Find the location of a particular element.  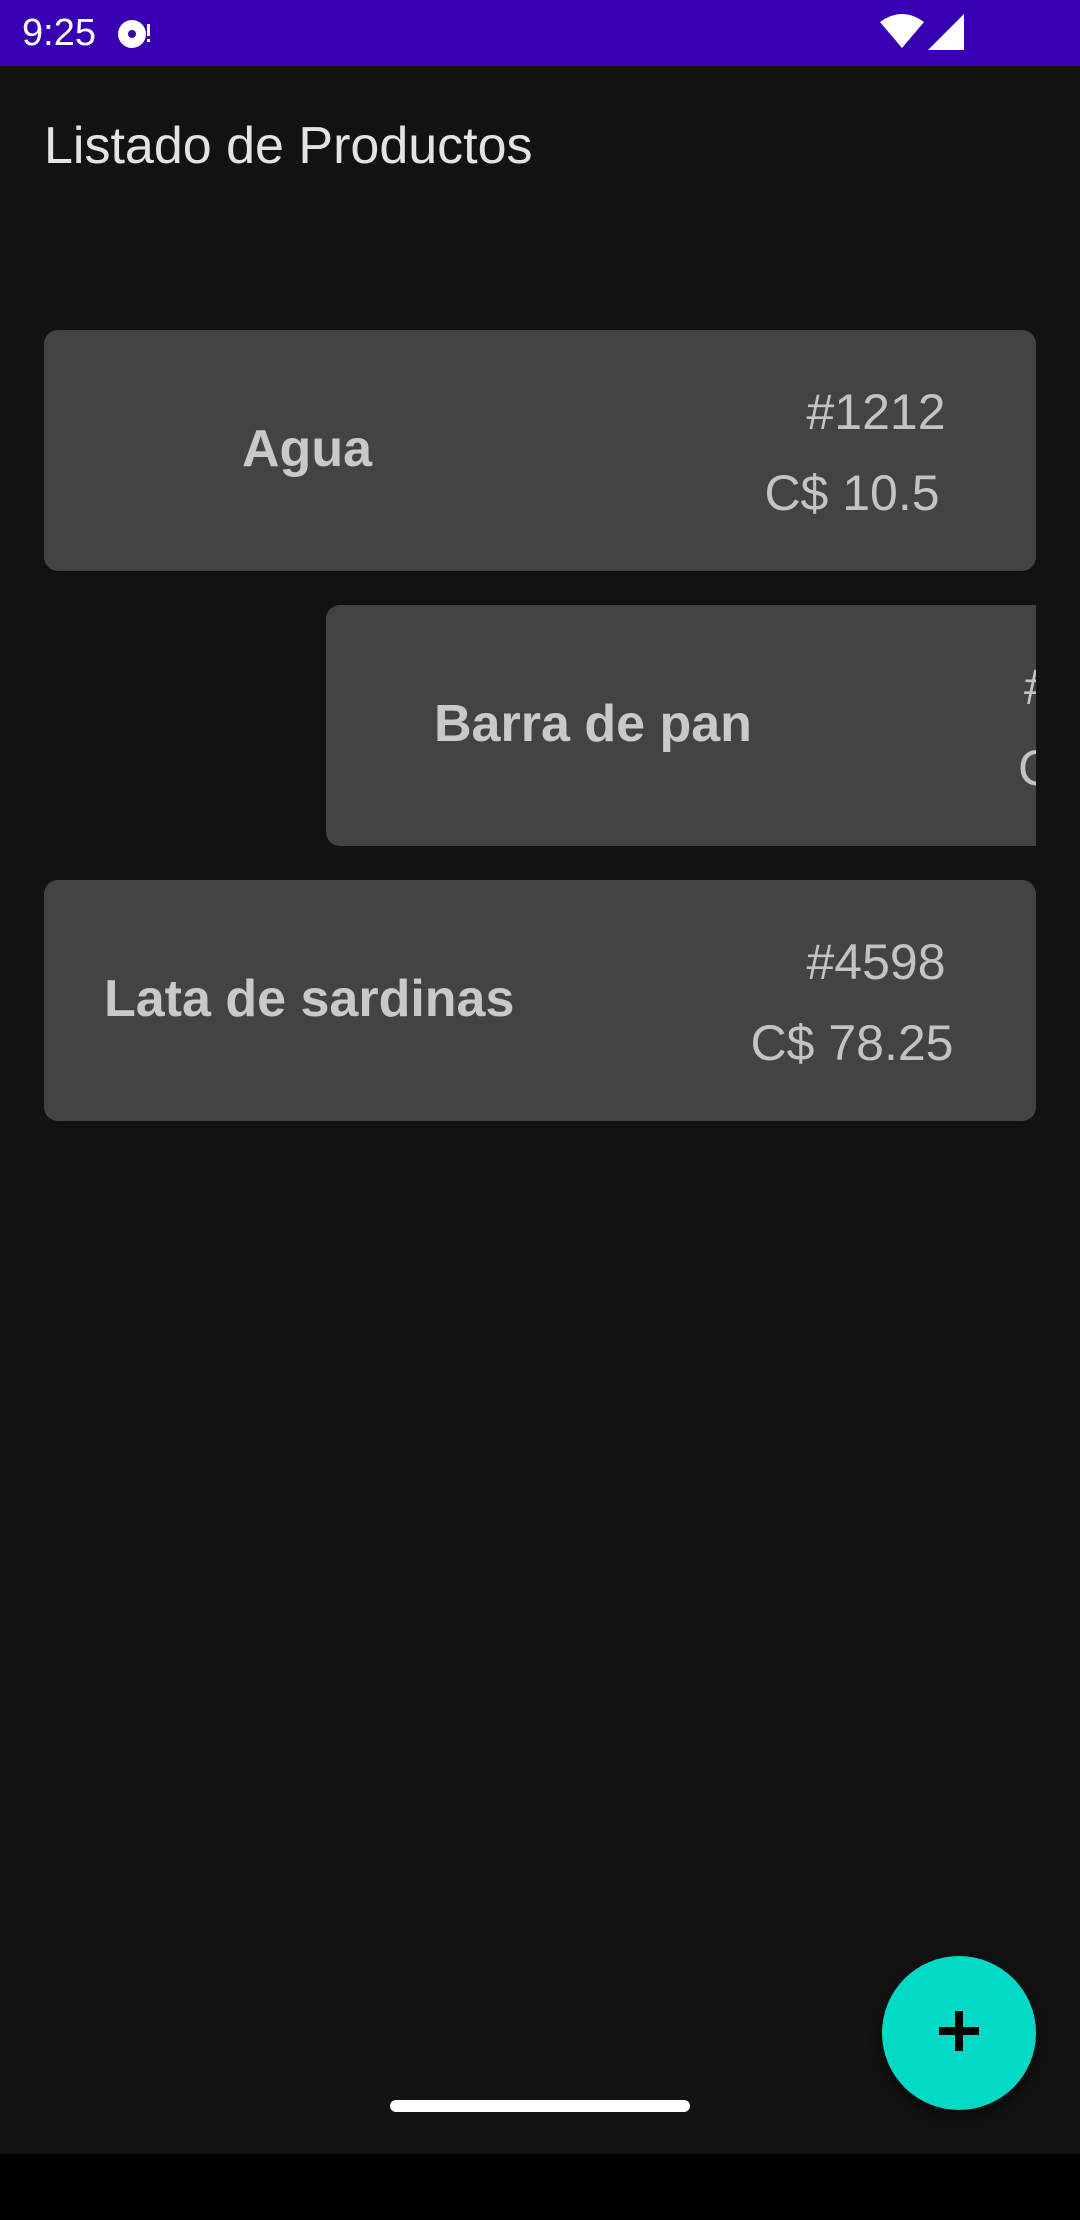

product-name: Agua is located at coordinates (307, 449).